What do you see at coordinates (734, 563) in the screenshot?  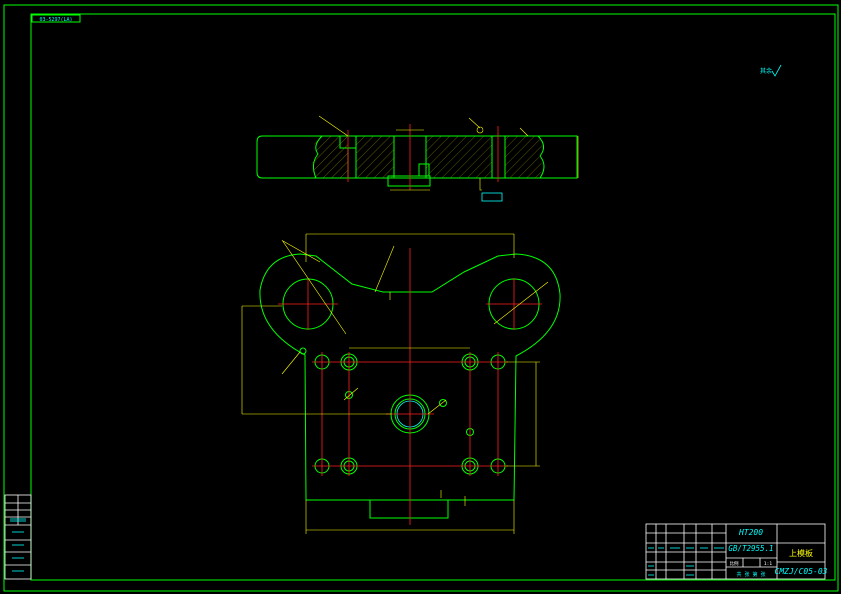 I see `scale-label: 比例` at bounding box center [734, 563].